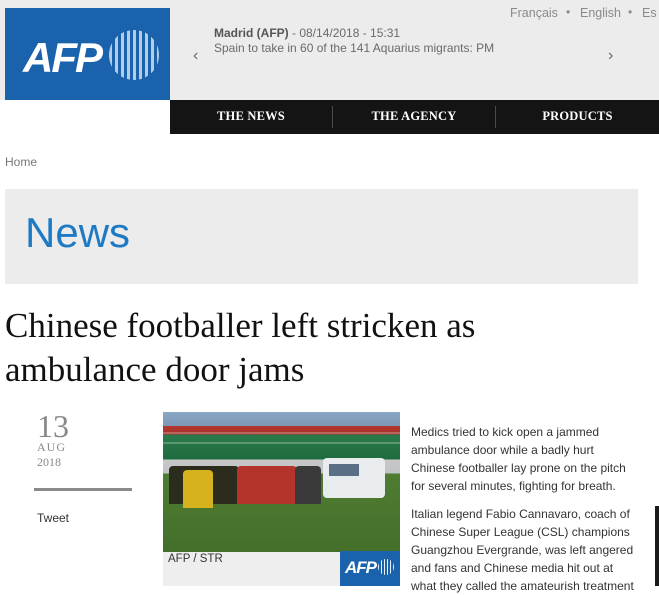  Describe the element at coordinates (78, 232) in the screenshot. I see `section-title: News` at that location.